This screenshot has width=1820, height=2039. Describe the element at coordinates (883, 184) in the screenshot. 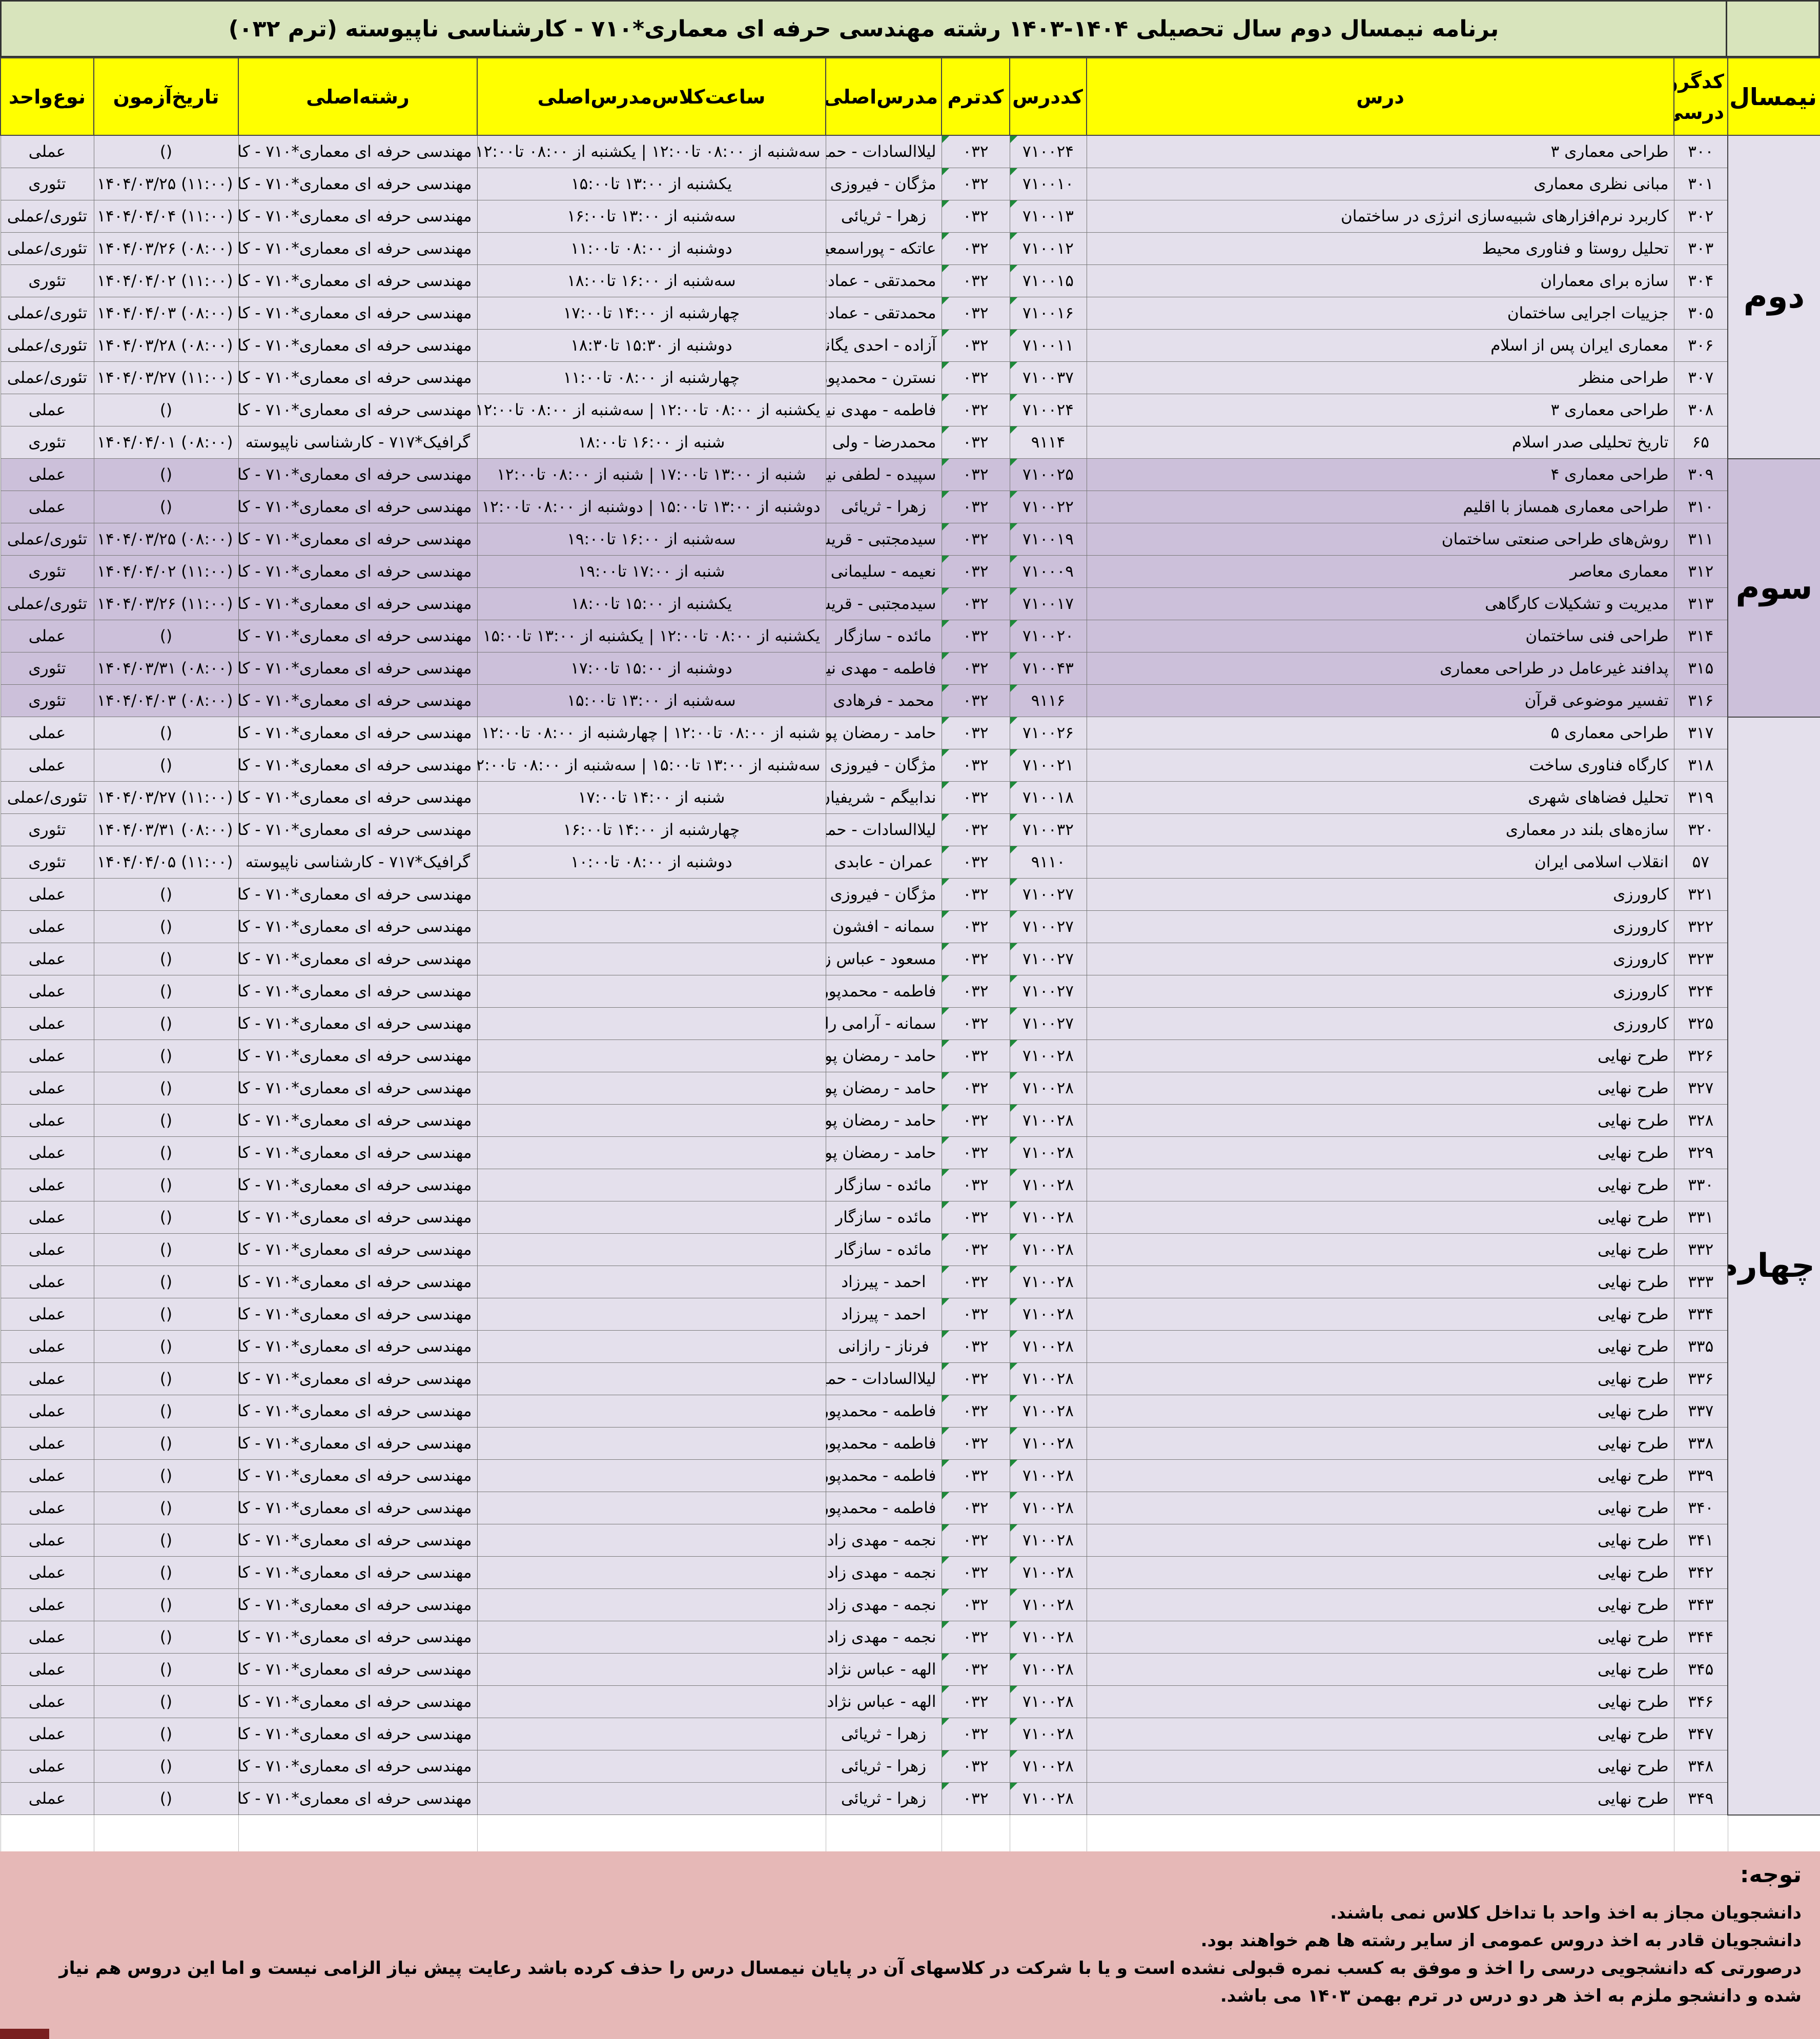

I see `teacher-cell: مژگان - فیروزی` at that location.